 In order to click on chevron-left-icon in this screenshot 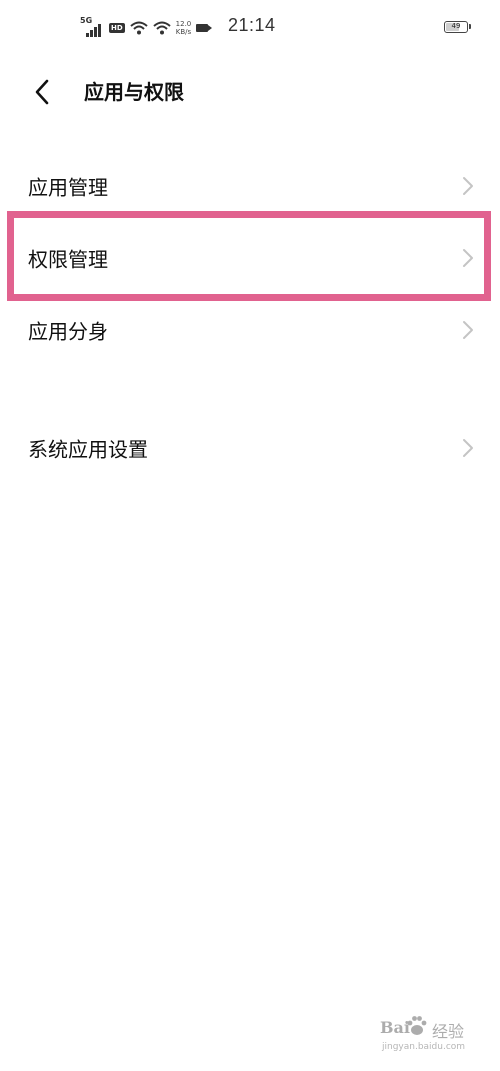, I will do `click(42, 92)`.